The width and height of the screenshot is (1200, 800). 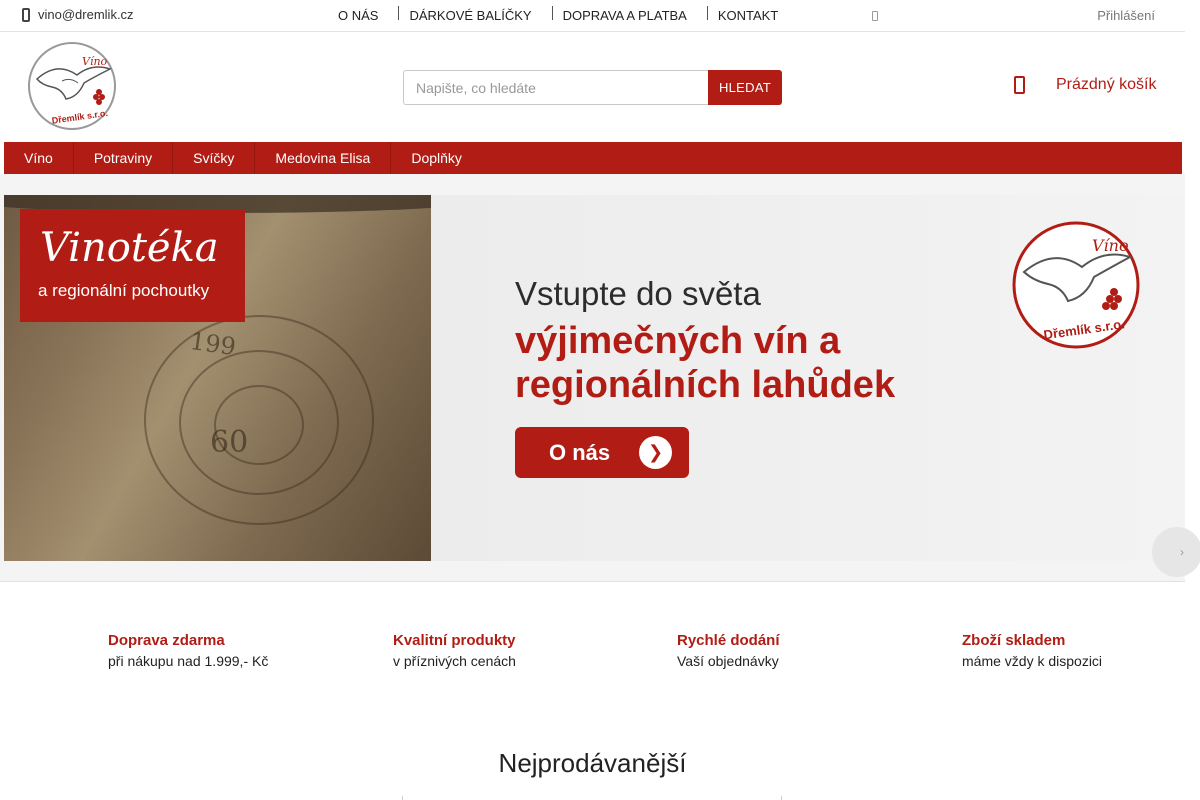 What do you see at coordinates (454, 640) in the screenshot?
I see `benefit-title: Kvalitní produkty` at bounding box center [454, 640].